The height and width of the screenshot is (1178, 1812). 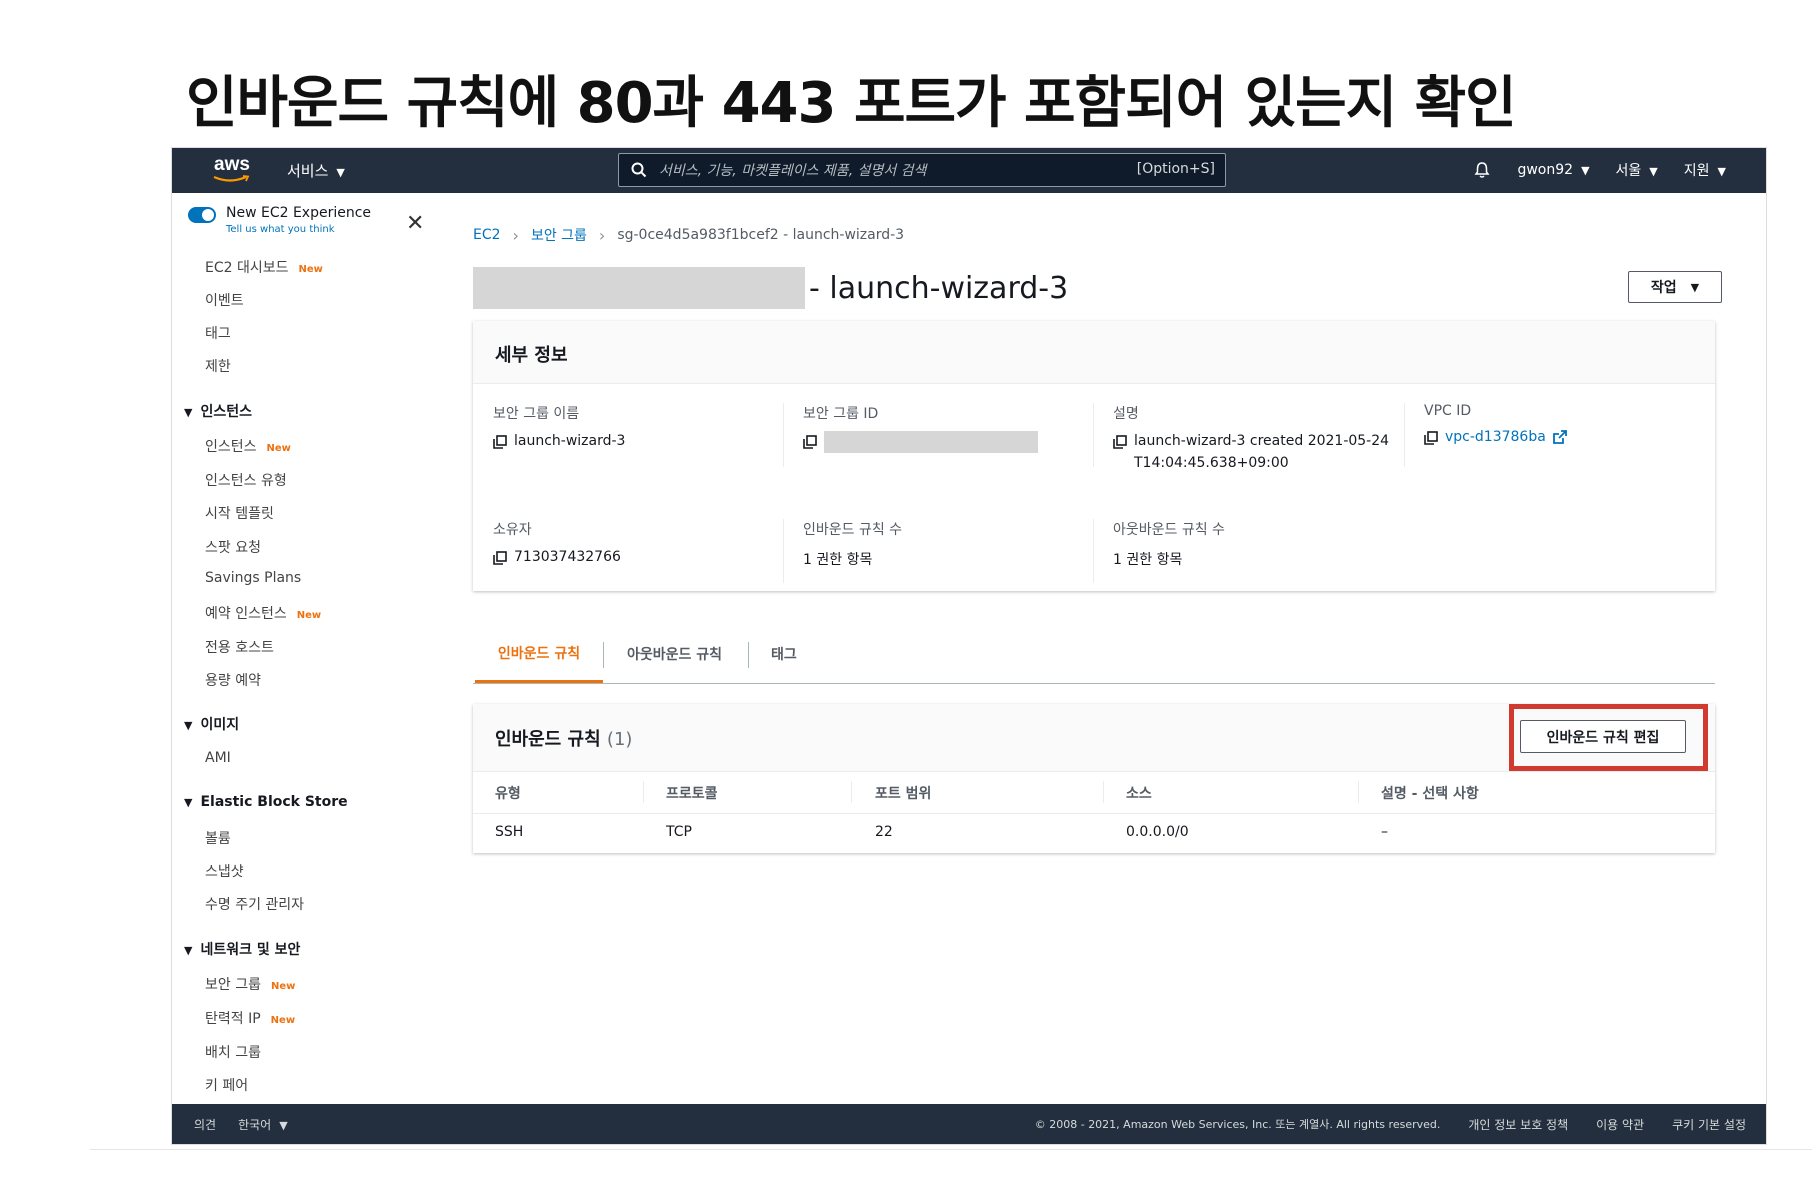 What do you see at coordinates (233, 1019) in the screenshot?
I see `sidebar-item-label: 탄력적 IP` at bounding box center [233, 1019].